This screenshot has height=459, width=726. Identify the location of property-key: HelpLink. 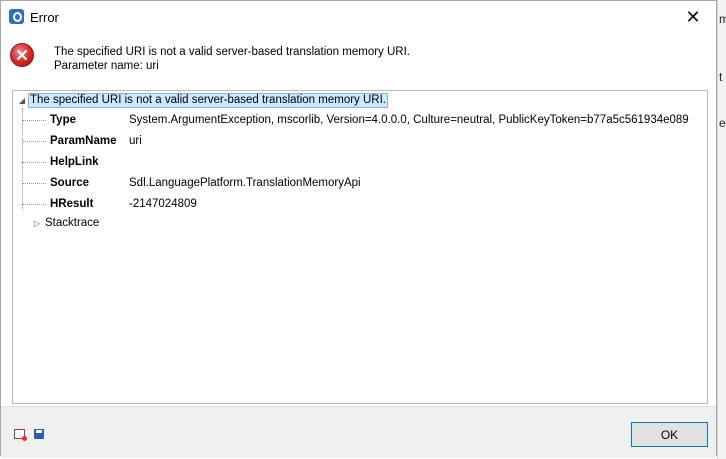
(74, 162).